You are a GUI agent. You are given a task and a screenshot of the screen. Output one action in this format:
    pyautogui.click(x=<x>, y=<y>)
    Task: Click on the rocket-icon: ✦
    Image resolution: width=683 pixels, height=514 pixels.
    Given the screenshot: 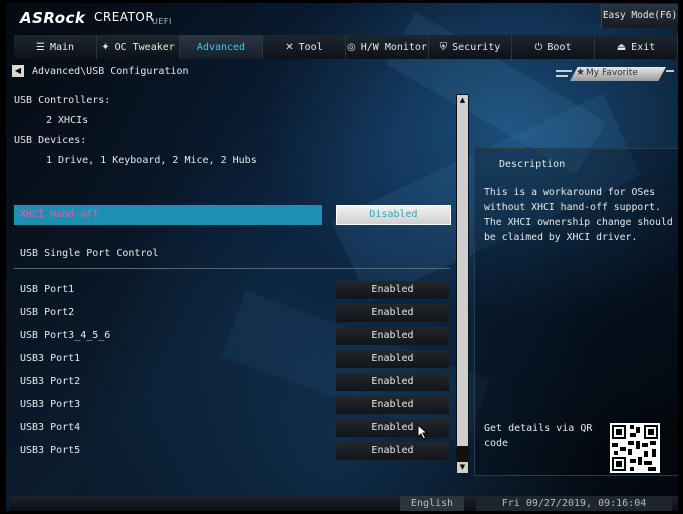 What is the action you would take?
    pyautogui.click(x=105, y=47)
    